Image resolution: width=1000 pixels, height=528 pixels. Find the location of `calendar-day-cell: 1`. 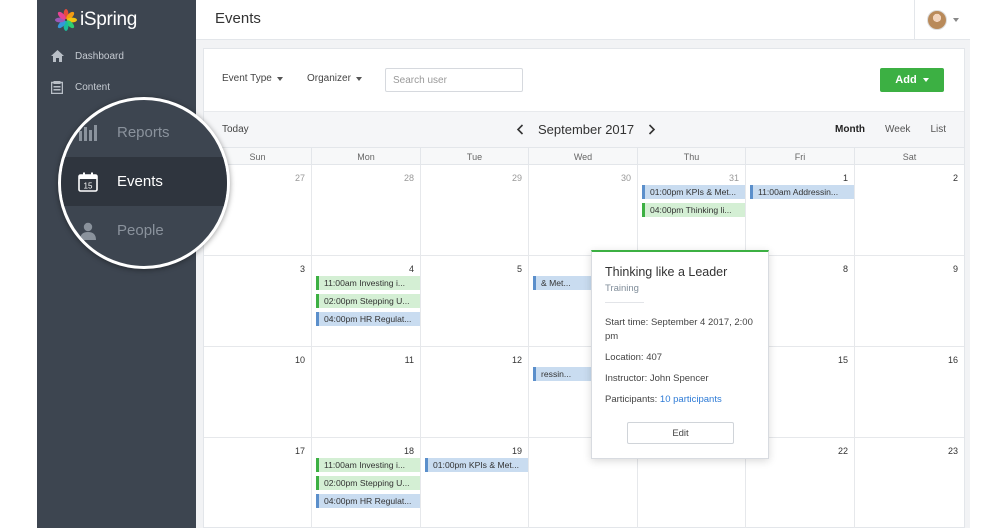

calendar-day-cell: 1 is located at coordinates (800, 210).